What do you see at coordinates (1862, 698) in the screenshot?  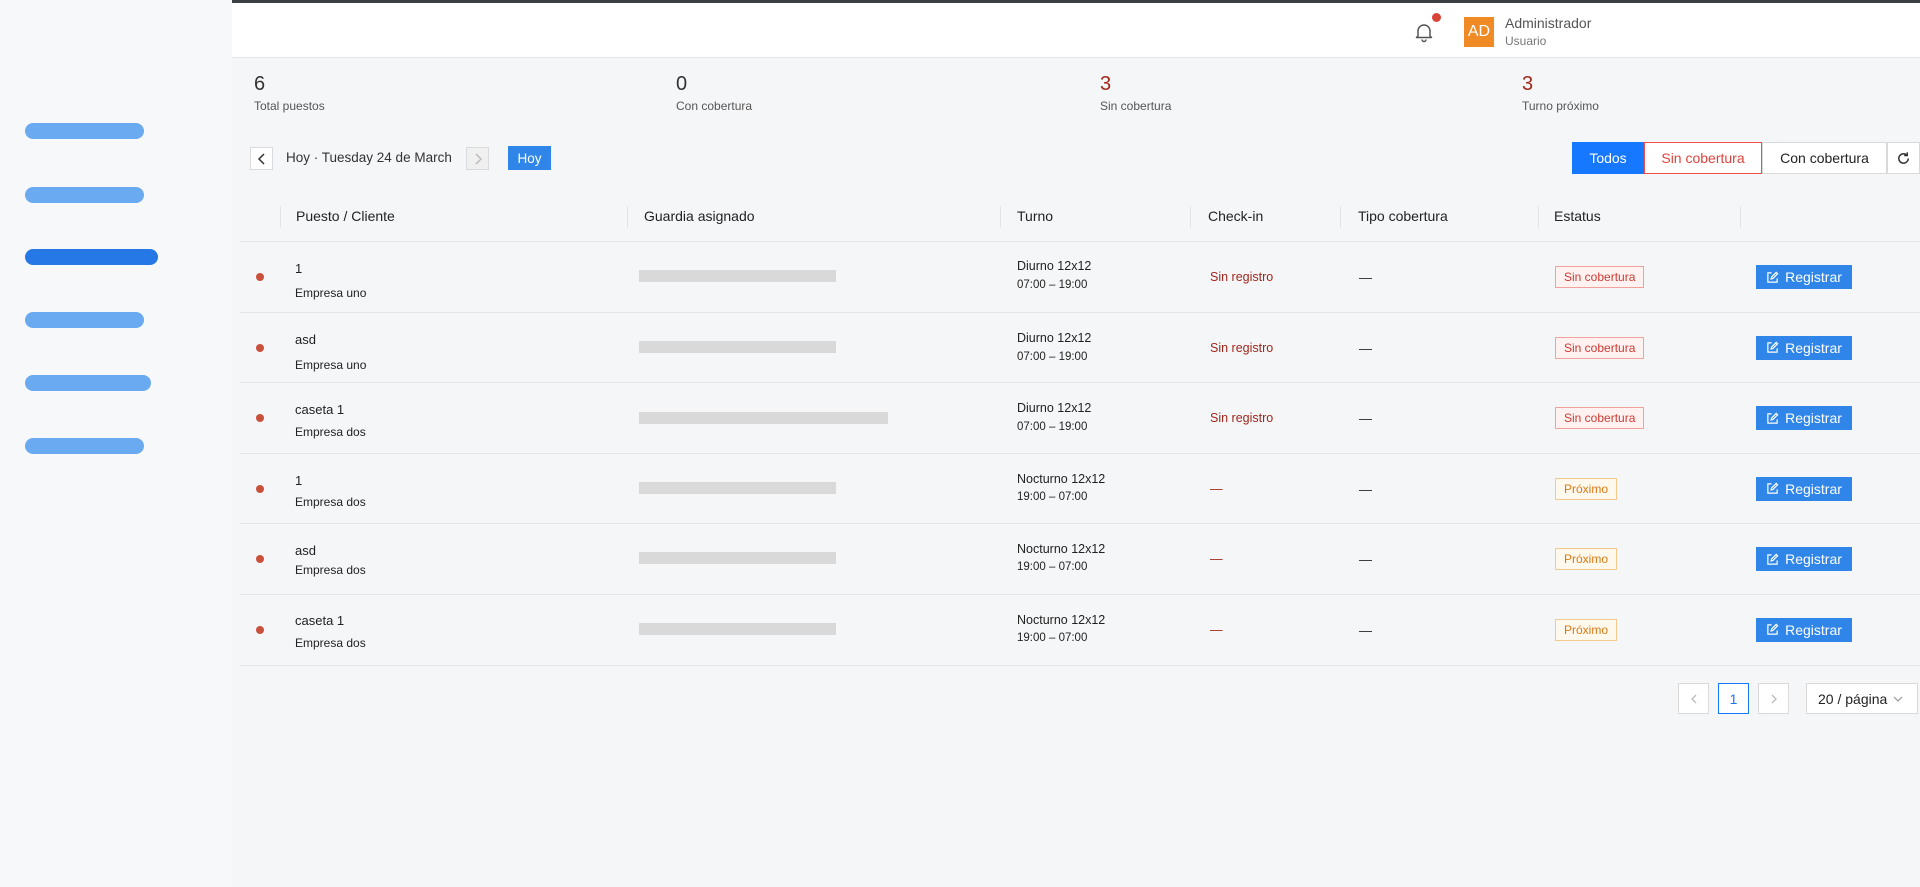 I see `page-size-select: 20 / página` at bounding box center [1862, 698].